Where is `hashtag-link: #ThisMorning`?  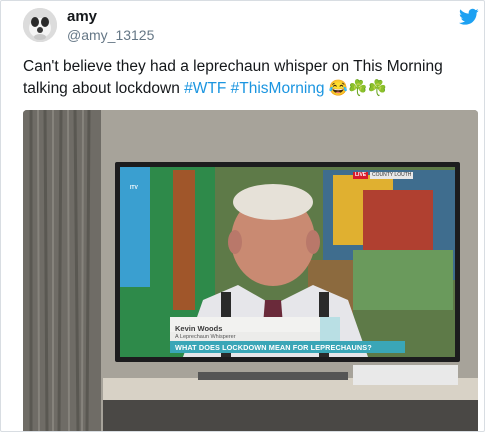 hashtag-link: #ThisMorning is located at coordinates (278, 88).